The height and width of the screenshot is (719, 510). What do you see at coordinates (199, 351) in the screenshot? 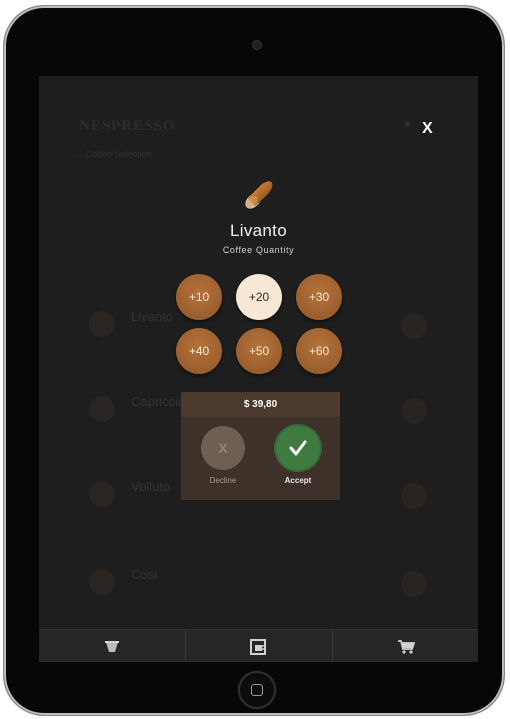
I see `quantity-option-40: +40` at bounding box center [199, 351].